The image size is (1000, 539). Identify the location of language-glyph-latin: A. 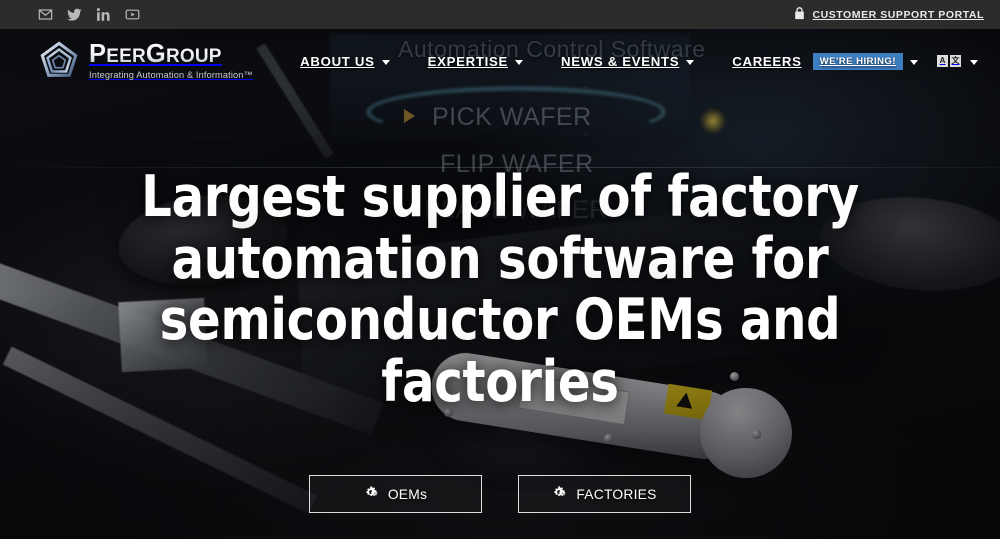
(942, 61).